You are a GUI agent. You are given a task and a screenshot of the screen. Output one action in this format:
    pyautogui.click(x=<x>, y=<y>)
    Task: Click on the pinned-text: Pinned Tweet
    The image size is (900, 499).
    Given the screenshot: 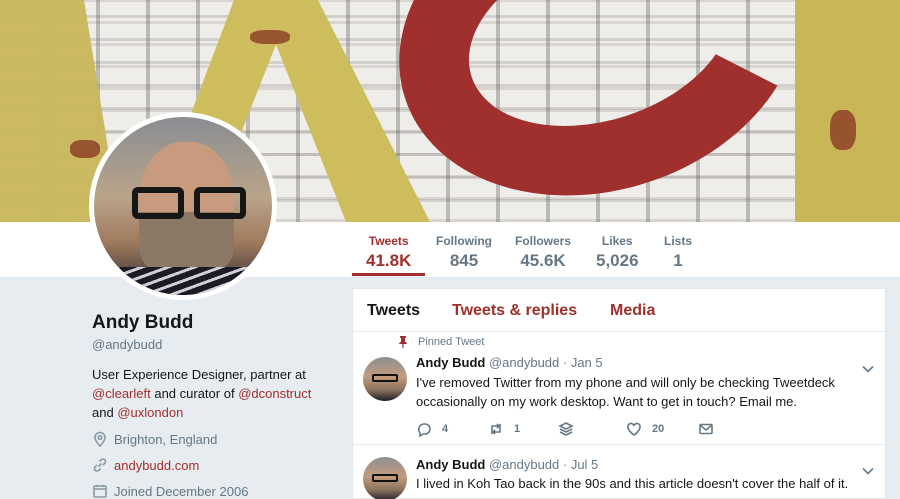 What is the action you would take?
    pyautogui.click(x=451, y=342)
    